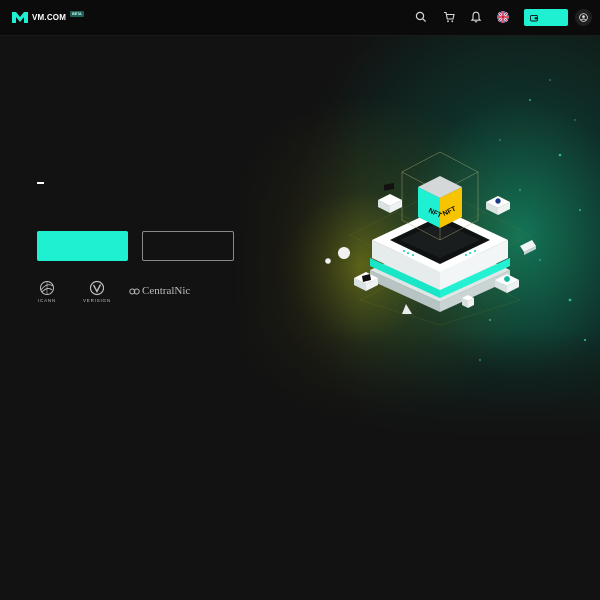 The height and width of the screenshot is (600, 600). I want to click on floating-box-top-right, so click(498, 205).